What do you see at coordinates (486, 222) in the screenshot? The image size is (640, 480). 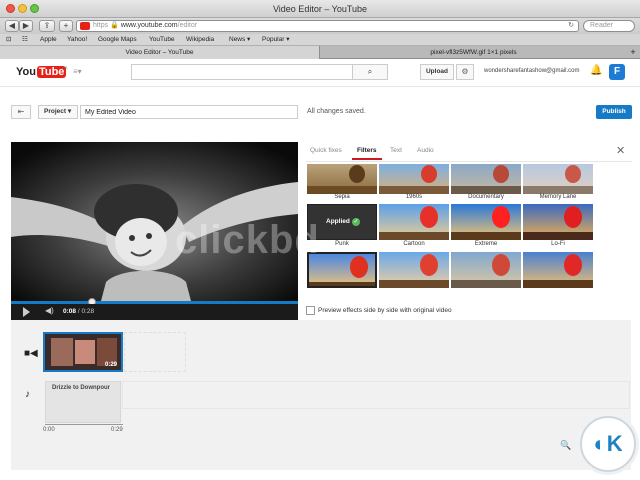 I see `filter-extreme` at bounding box center [486, 222].